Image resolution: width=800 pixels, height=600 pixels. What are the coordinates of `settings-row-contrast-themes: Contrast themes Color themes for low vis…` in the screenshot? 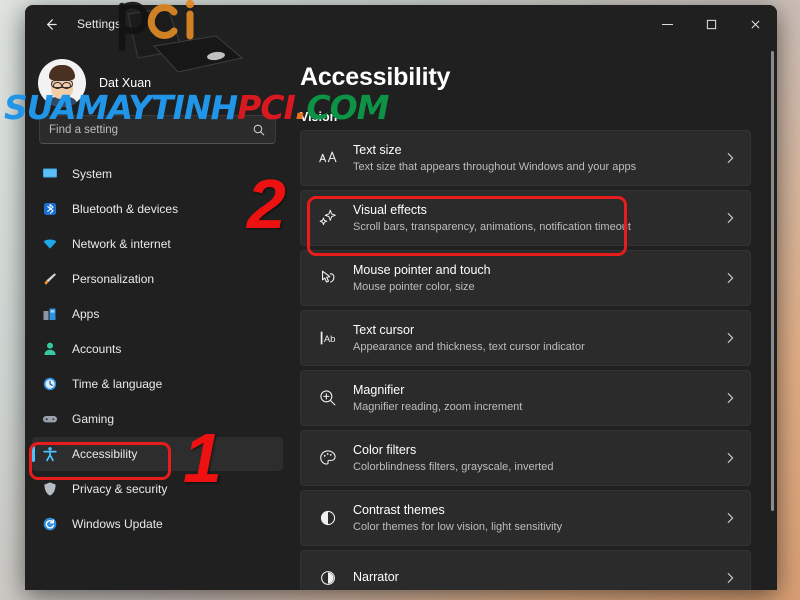 It's located at (525, 518).